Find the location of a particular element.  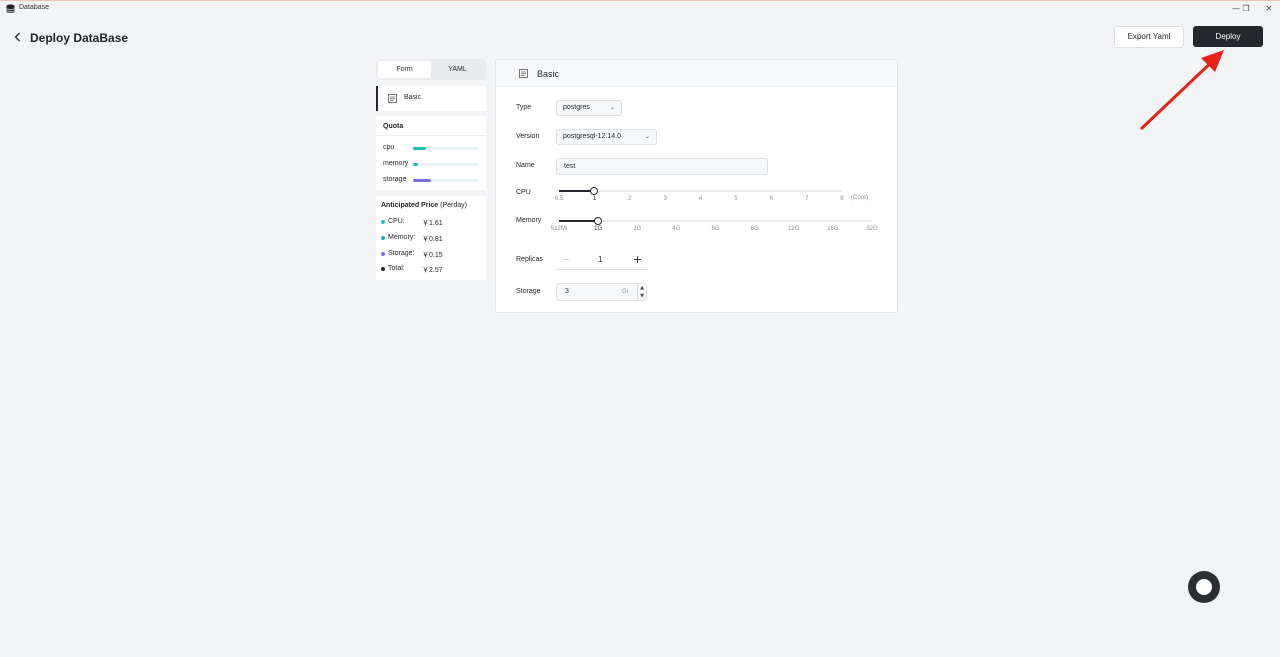

memory-mark: 2G is located at coordinates (637, 229).